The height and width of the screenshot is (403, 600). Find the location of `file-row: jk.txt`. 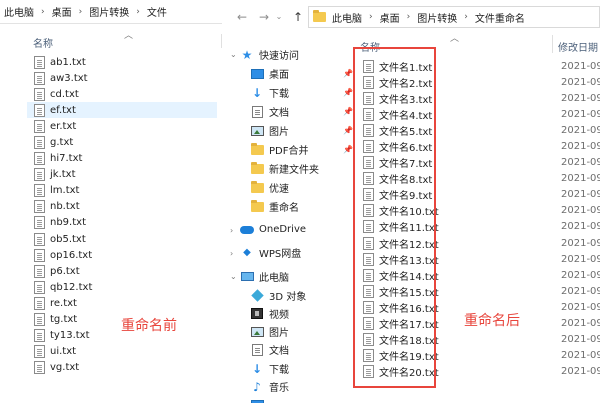

file-row: jk.txt is located at coordinates (122, 175).